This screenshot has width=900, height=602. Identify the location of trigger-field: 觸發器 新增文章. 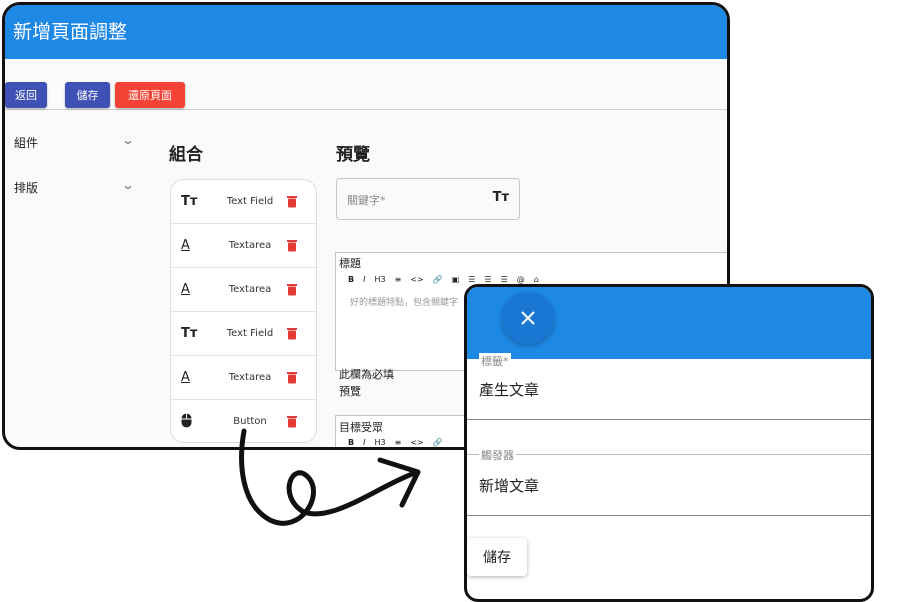
(669, 481).